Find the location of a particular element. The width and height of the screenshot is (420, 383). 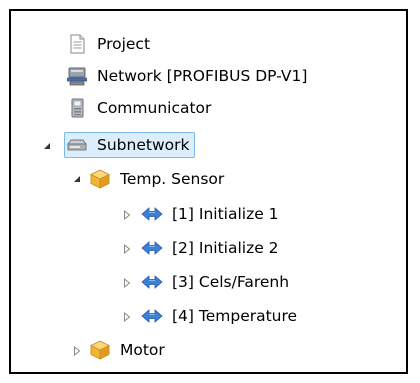

expand-toggle-temp-sensor is located at coordinates (77, 179).